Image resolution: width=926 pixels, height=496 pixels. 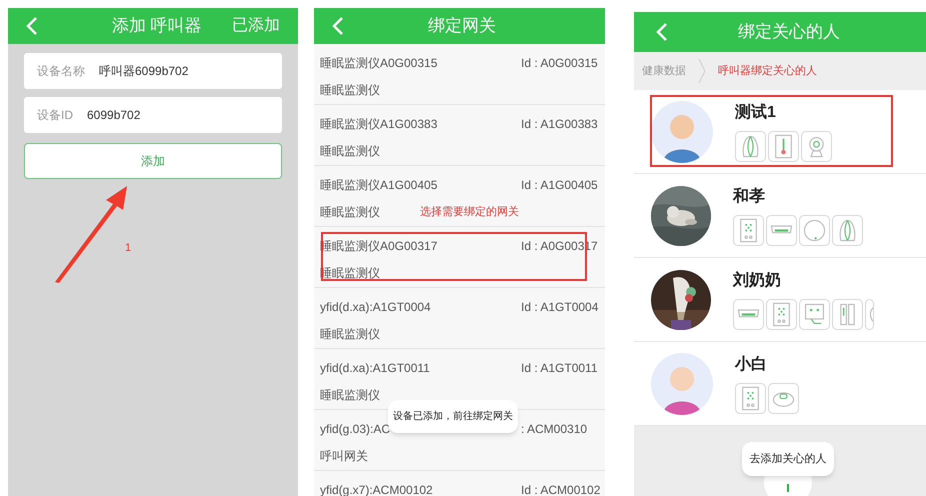 I want to click on person-row: 和孝, so click(x=780, y=216).